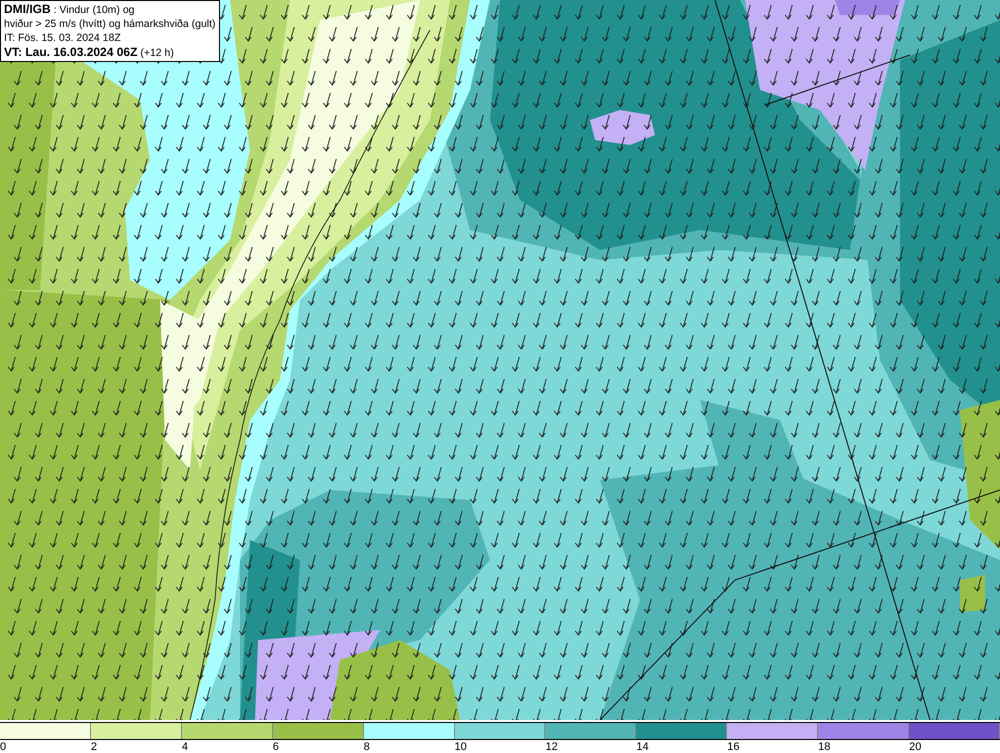  I want to click on legend-tick-label: 10, so click(460, 746).